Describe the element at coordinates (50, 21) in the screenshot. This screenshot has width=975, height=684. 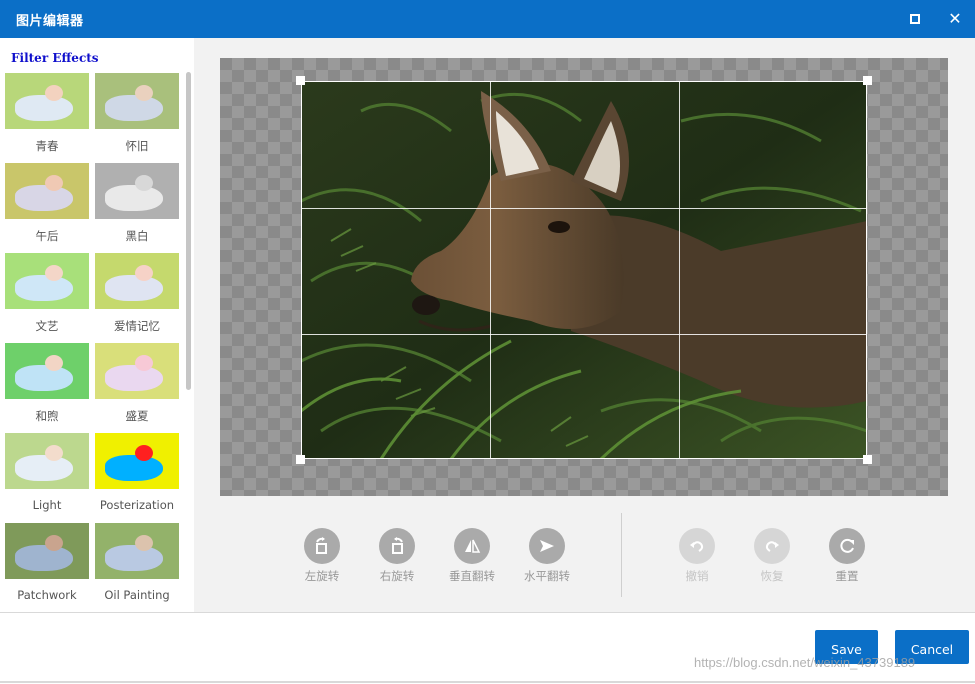
I see `window-title: 图片编辑器` at that location.